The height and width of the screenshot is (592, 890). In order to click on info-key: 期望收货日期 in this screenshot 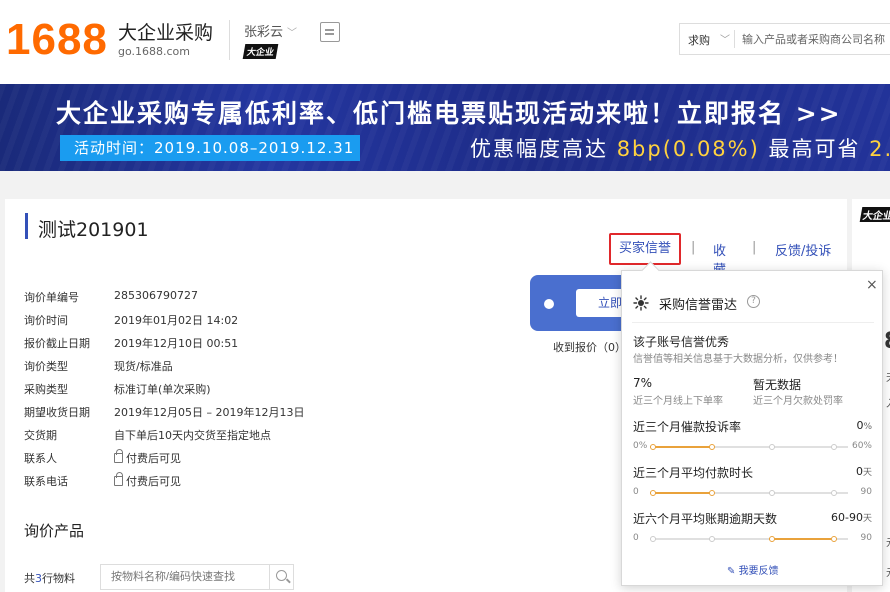, I will do `click(57, 412)`.